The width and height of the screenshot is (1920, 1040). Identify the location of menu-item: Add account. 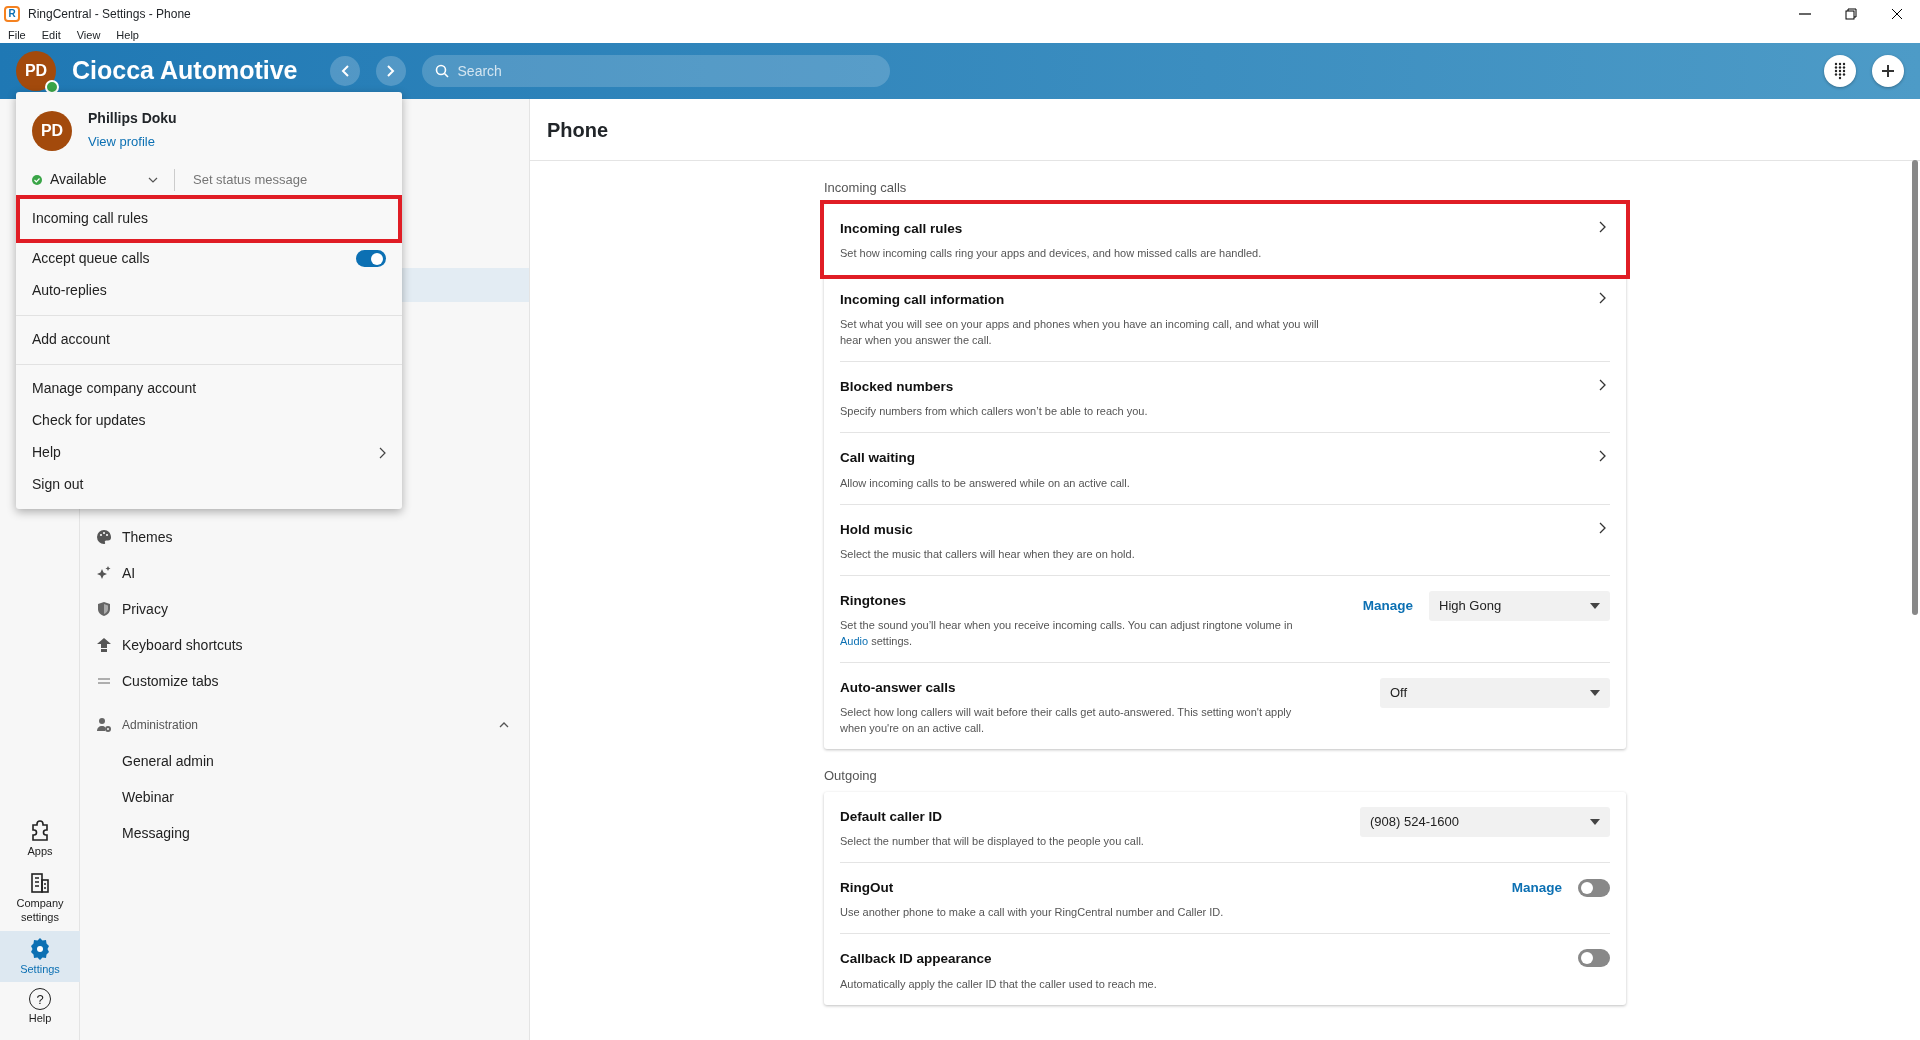
(209, 339).